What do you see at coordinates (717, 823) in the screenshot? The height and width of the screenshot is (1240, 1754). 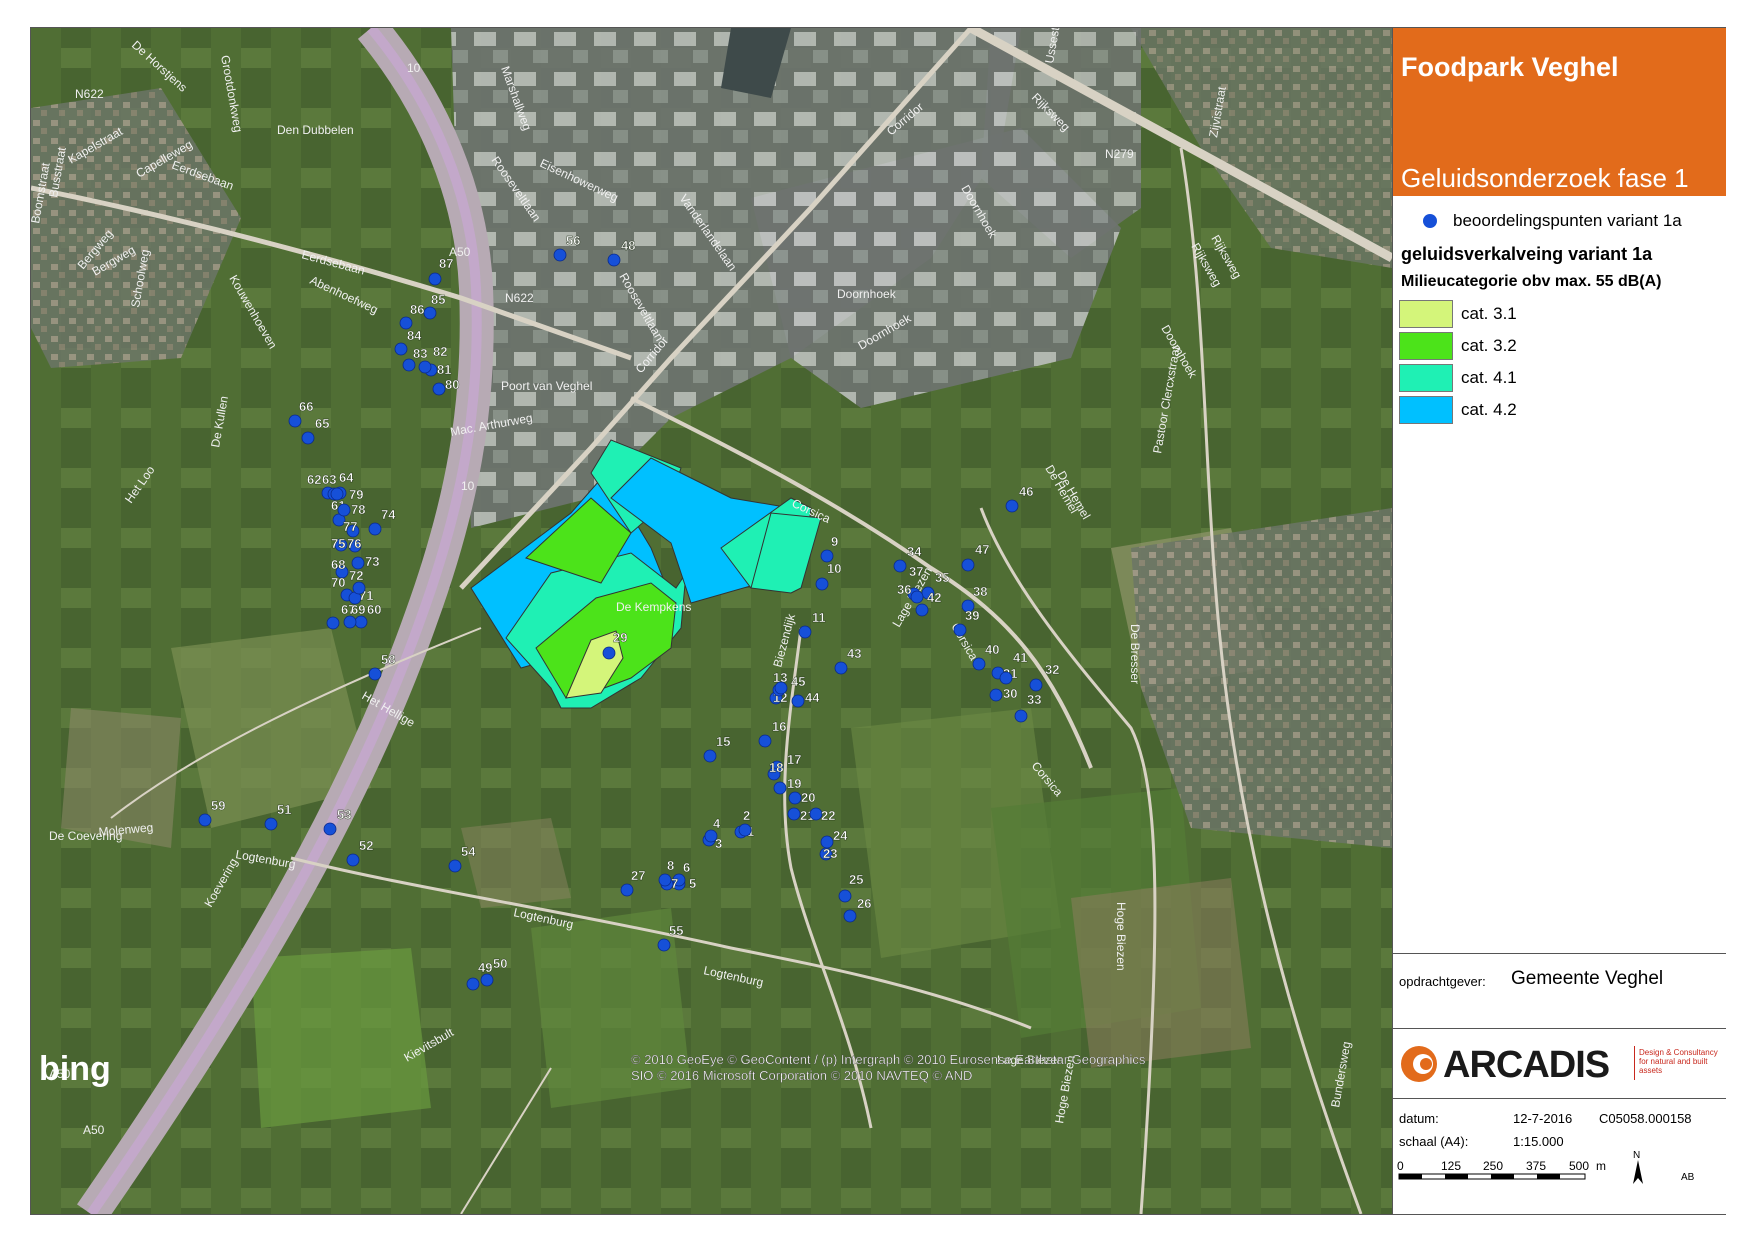 I see `assessment-point-label: 4` at bounding box center [717, 823].